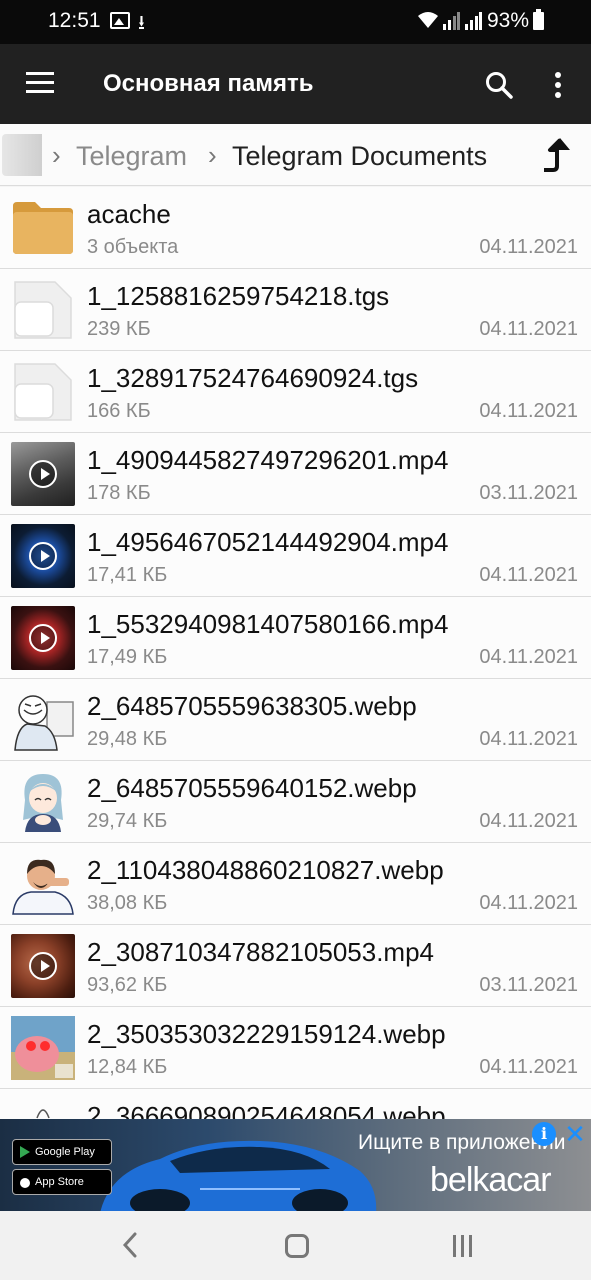 This screenshot has height=1280, width=591. What do you see at coordinates (127, 903) in the screenshot?
I see `file-meta: 38,08 КБ` at bounding box center [127, 903].